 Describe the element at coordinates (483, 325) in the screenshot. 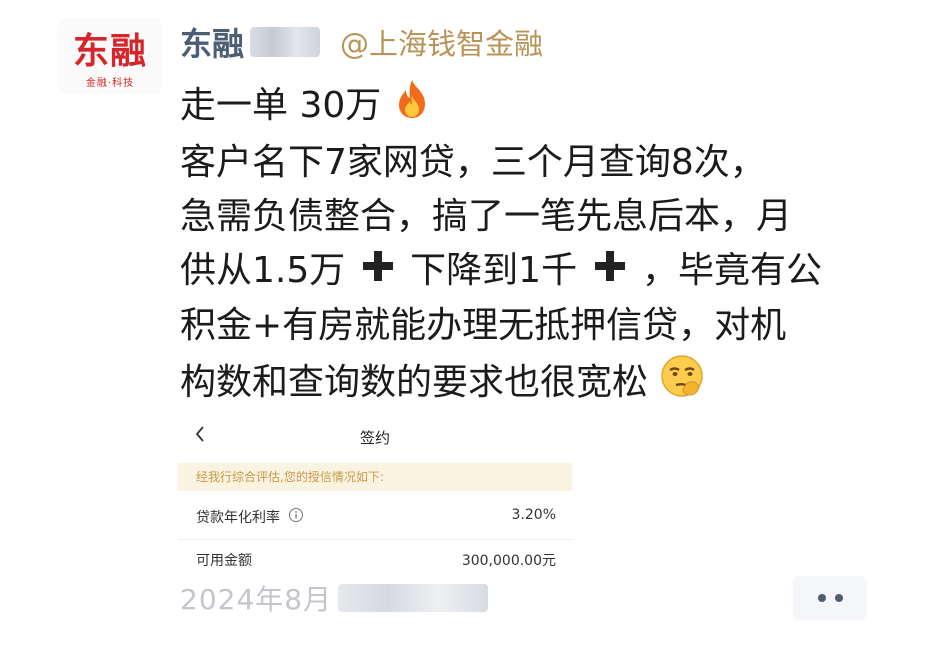

I see `post-line: 积金+有房就能办理无抵押信贷，对机` at that location.